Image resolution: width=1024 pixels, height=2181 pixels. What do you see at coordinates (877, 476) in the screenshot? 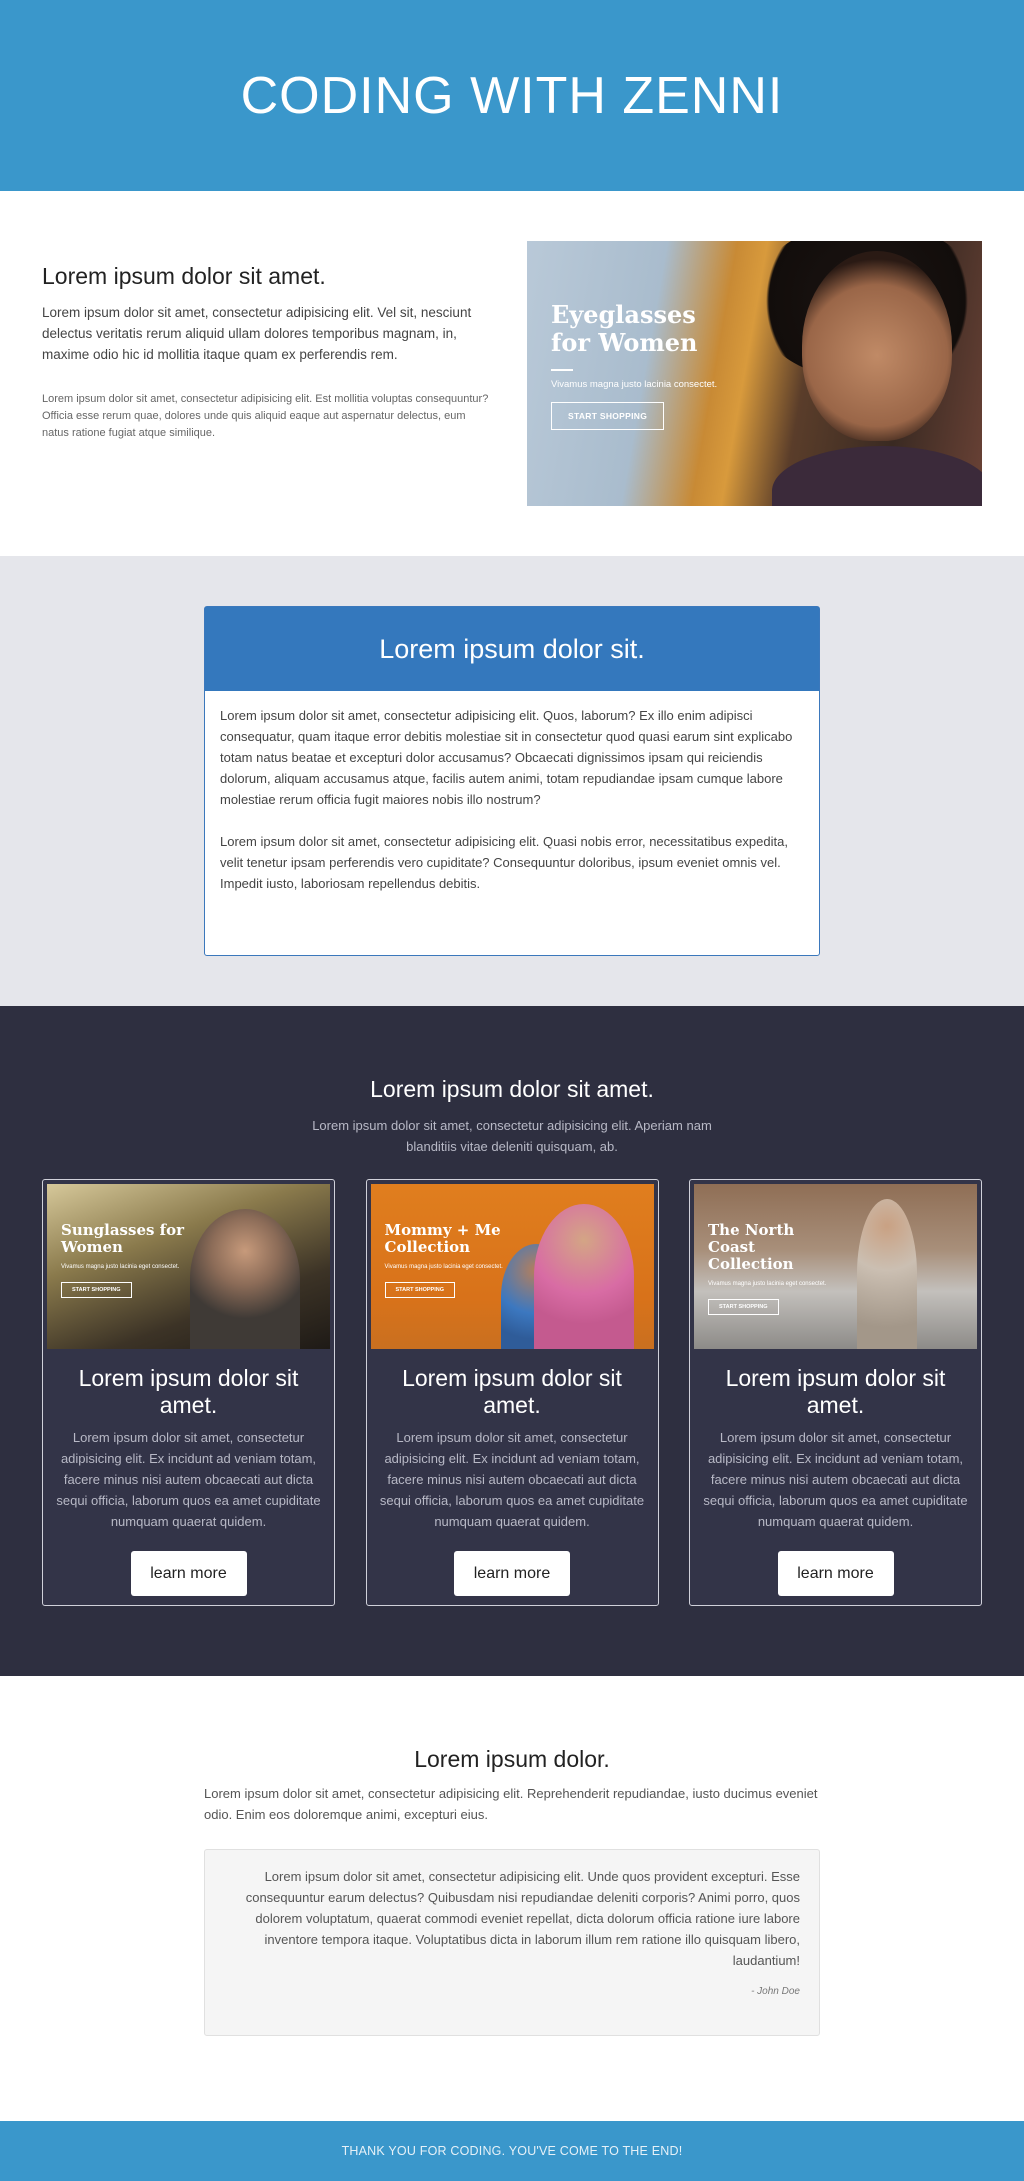
I see `banner-photo-shoulder` at bounding box center [877, 476].